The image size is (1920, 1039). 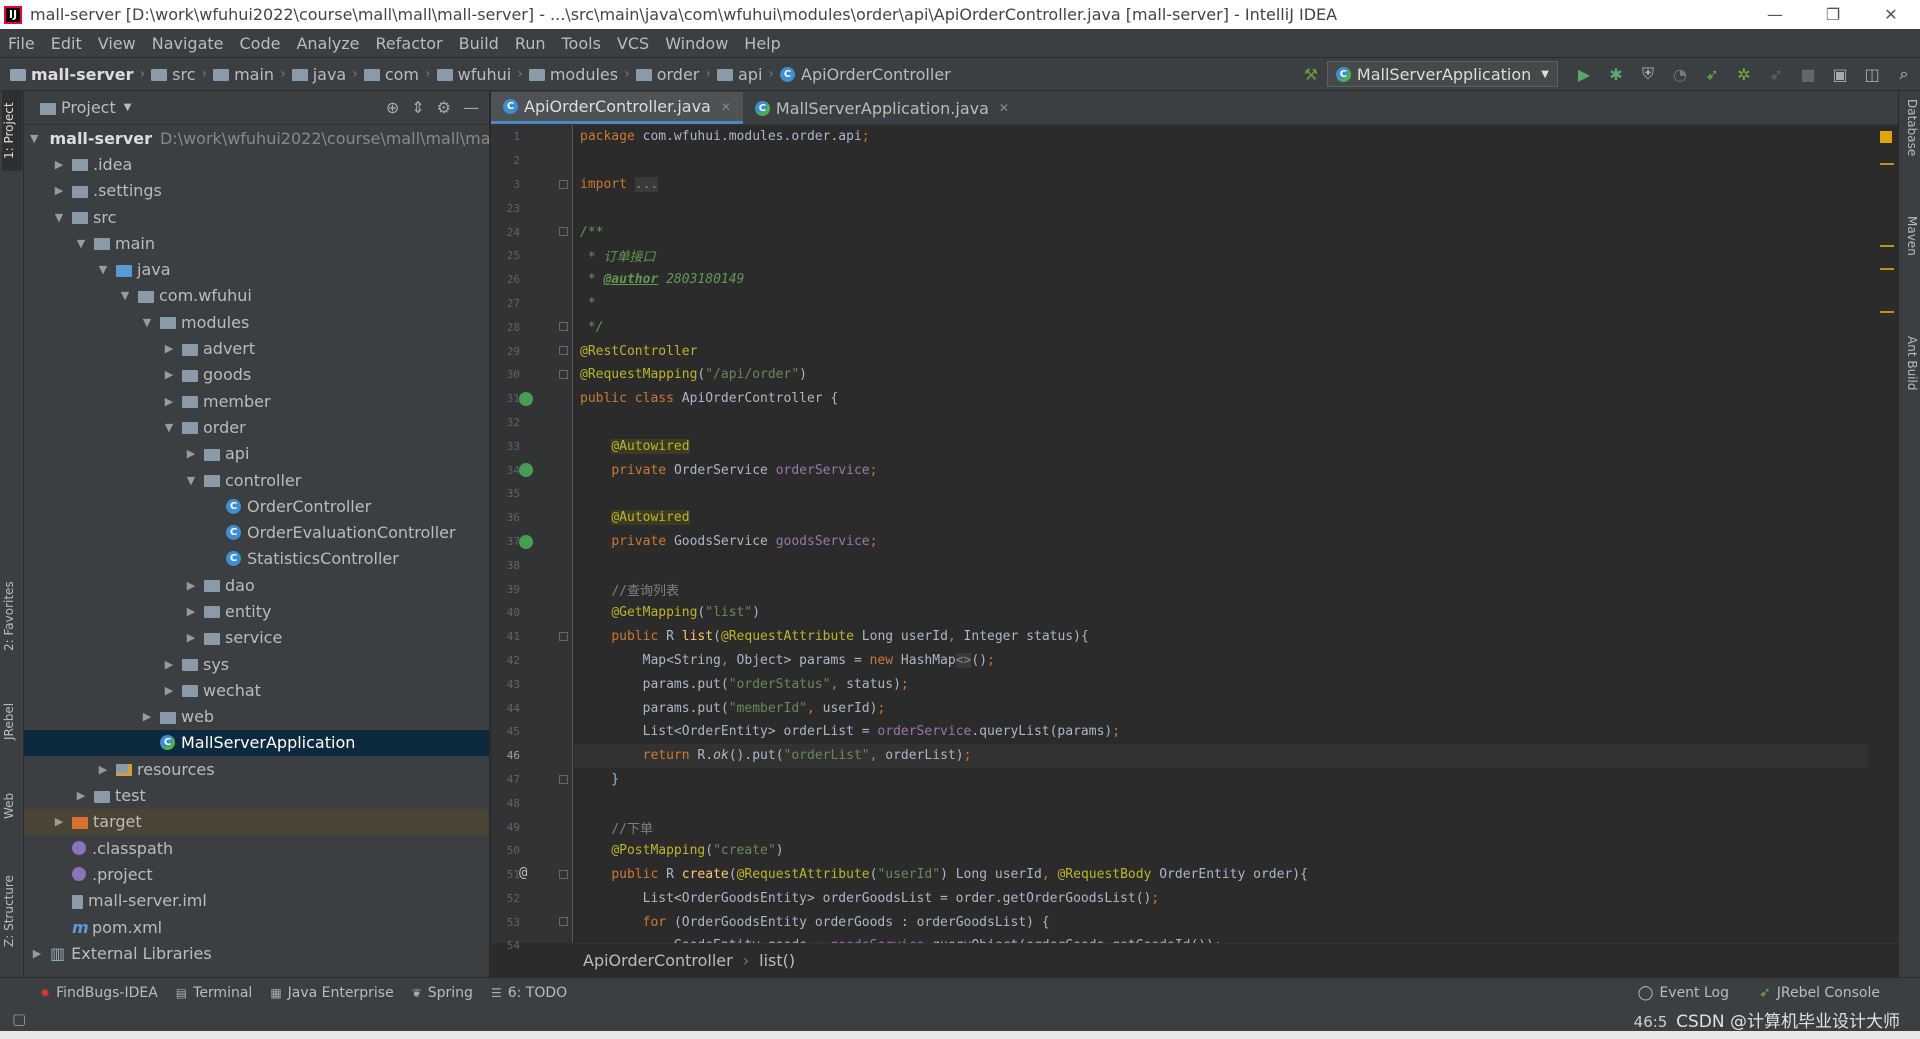 I want to click on line-number: 45, so click(x=531, y=732).